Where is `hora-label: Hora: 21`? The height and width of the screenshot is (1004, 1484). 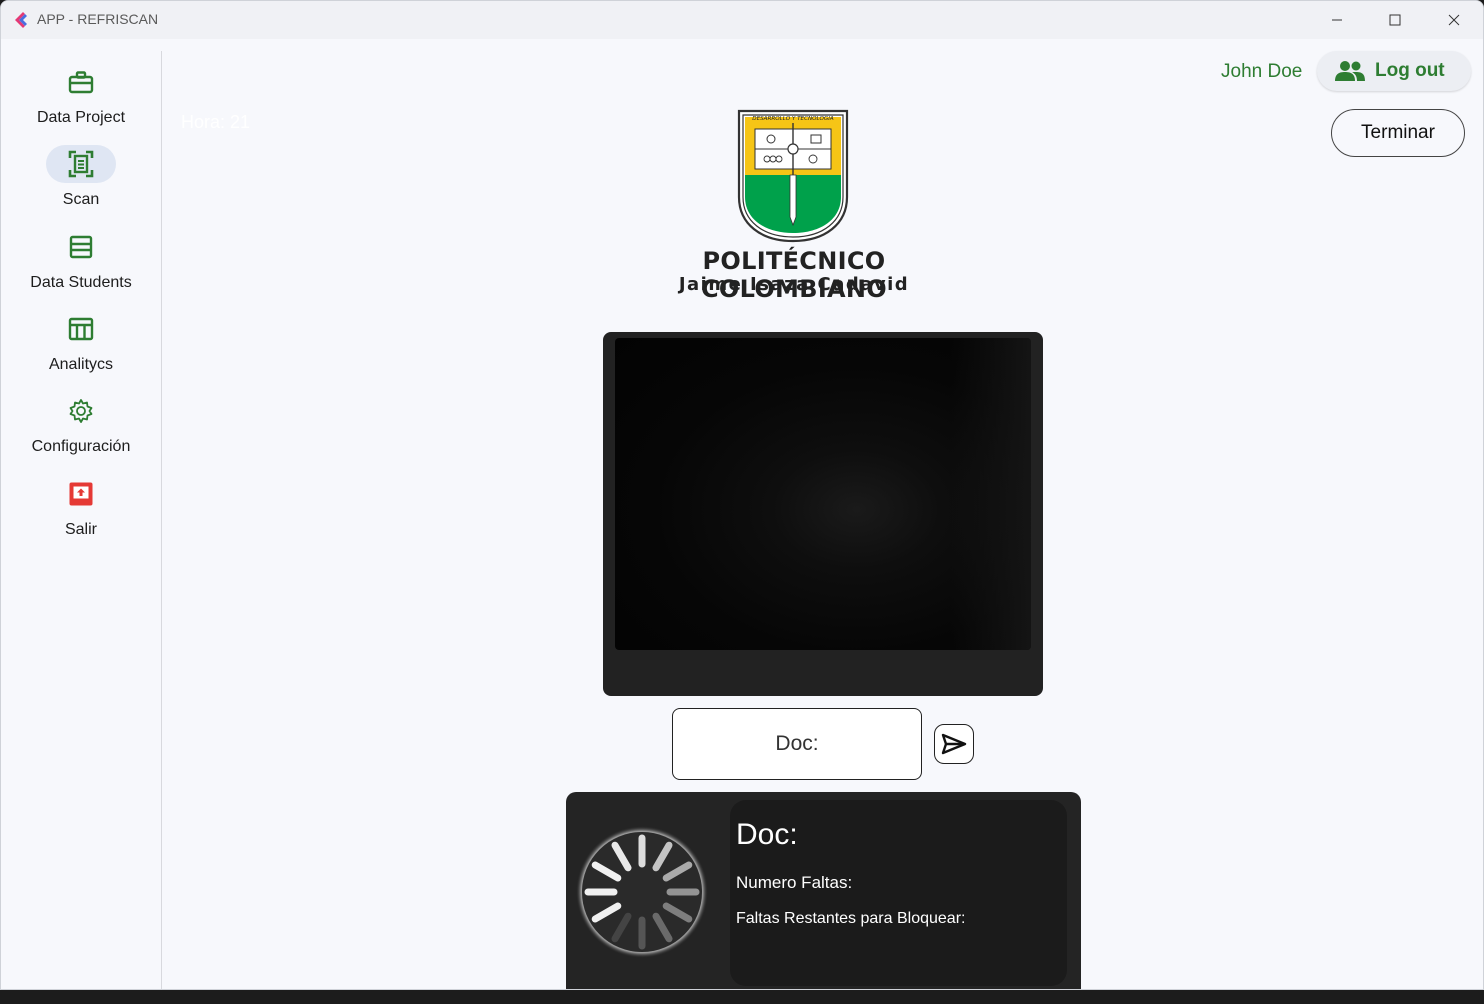 hora-label: Hora: 21 is located at coordinates (216, 122).